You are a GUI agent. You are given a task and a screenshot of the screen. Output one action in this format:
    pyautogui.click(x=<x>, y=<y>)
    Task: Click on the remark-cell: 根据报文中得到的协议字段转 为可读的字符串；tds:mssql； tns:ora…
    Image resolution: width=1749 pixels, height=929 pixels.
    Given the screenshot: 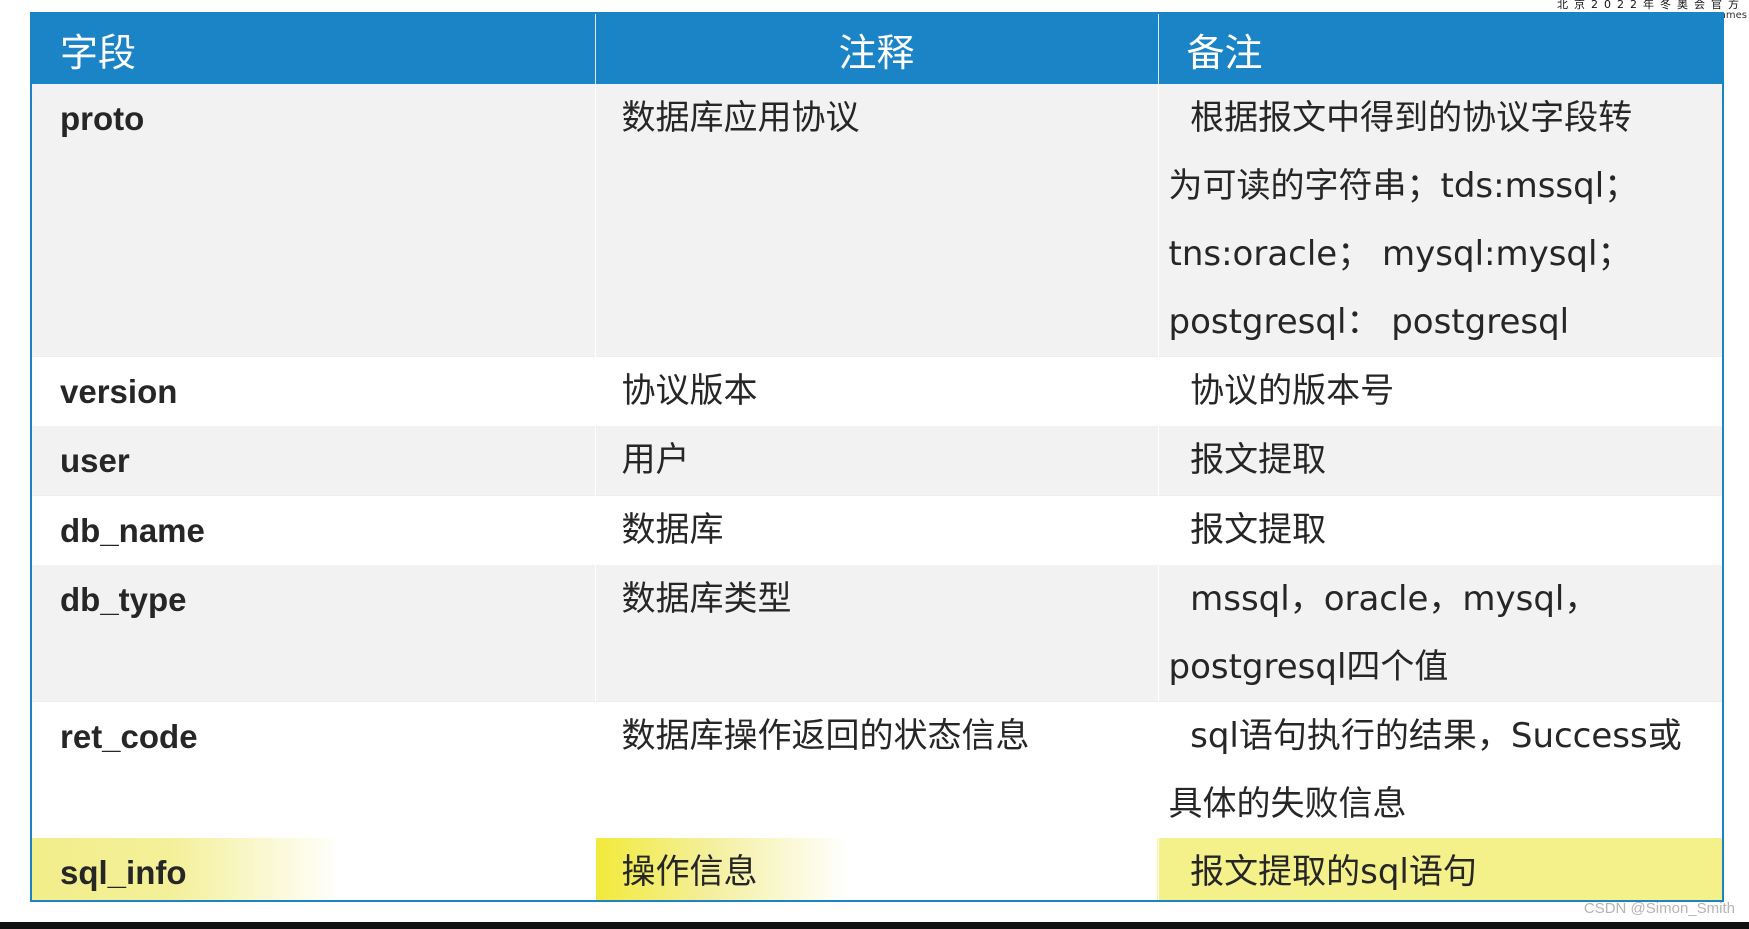 What is the action you would take?
    pyautogui.click(x=1440, y=220)
    